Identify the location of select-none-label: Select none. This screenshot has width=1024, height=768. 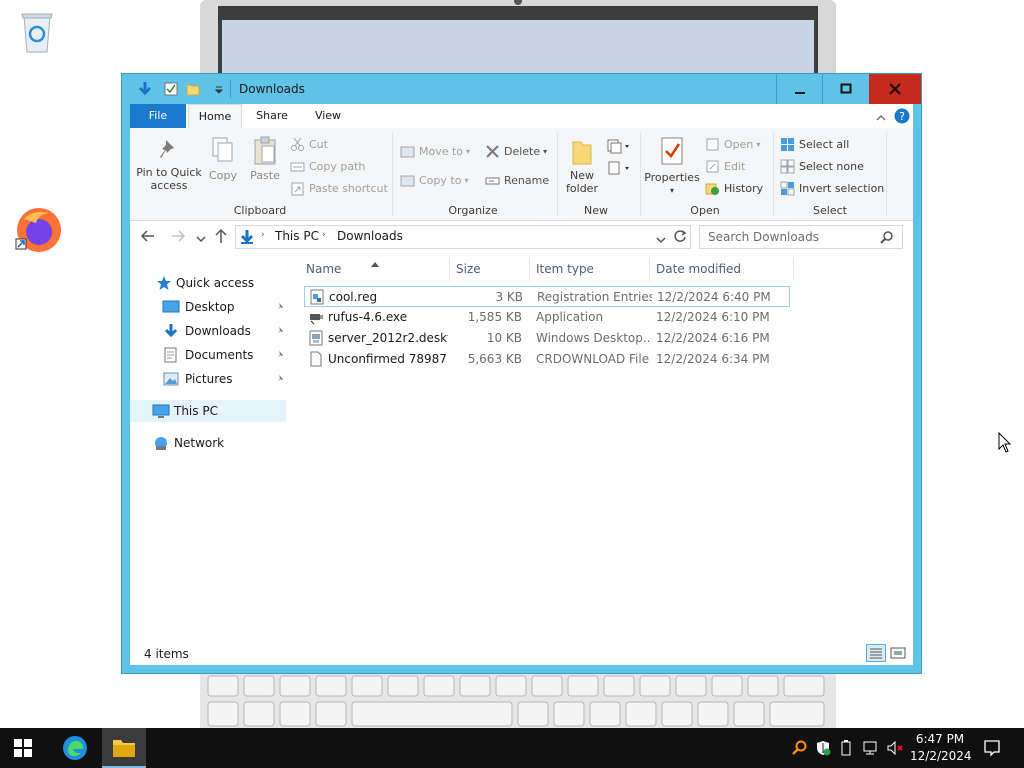
(831, 166).